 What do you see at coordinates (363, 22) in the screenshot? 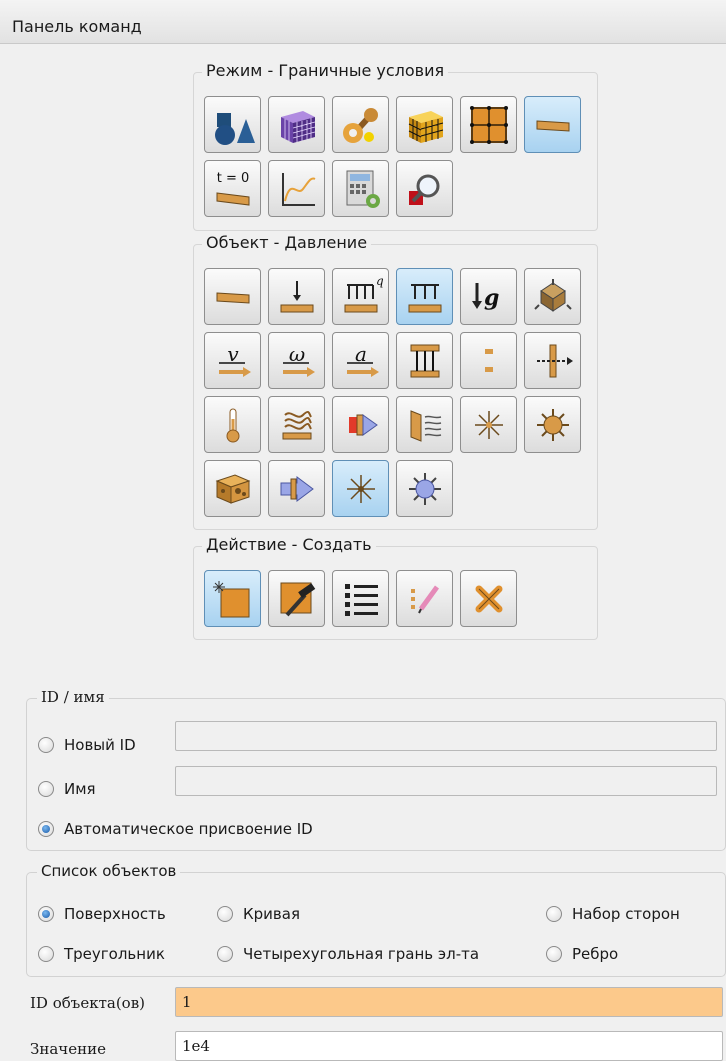
I see `command-panel-title: Панель команд` at bounding box center [363, 22].